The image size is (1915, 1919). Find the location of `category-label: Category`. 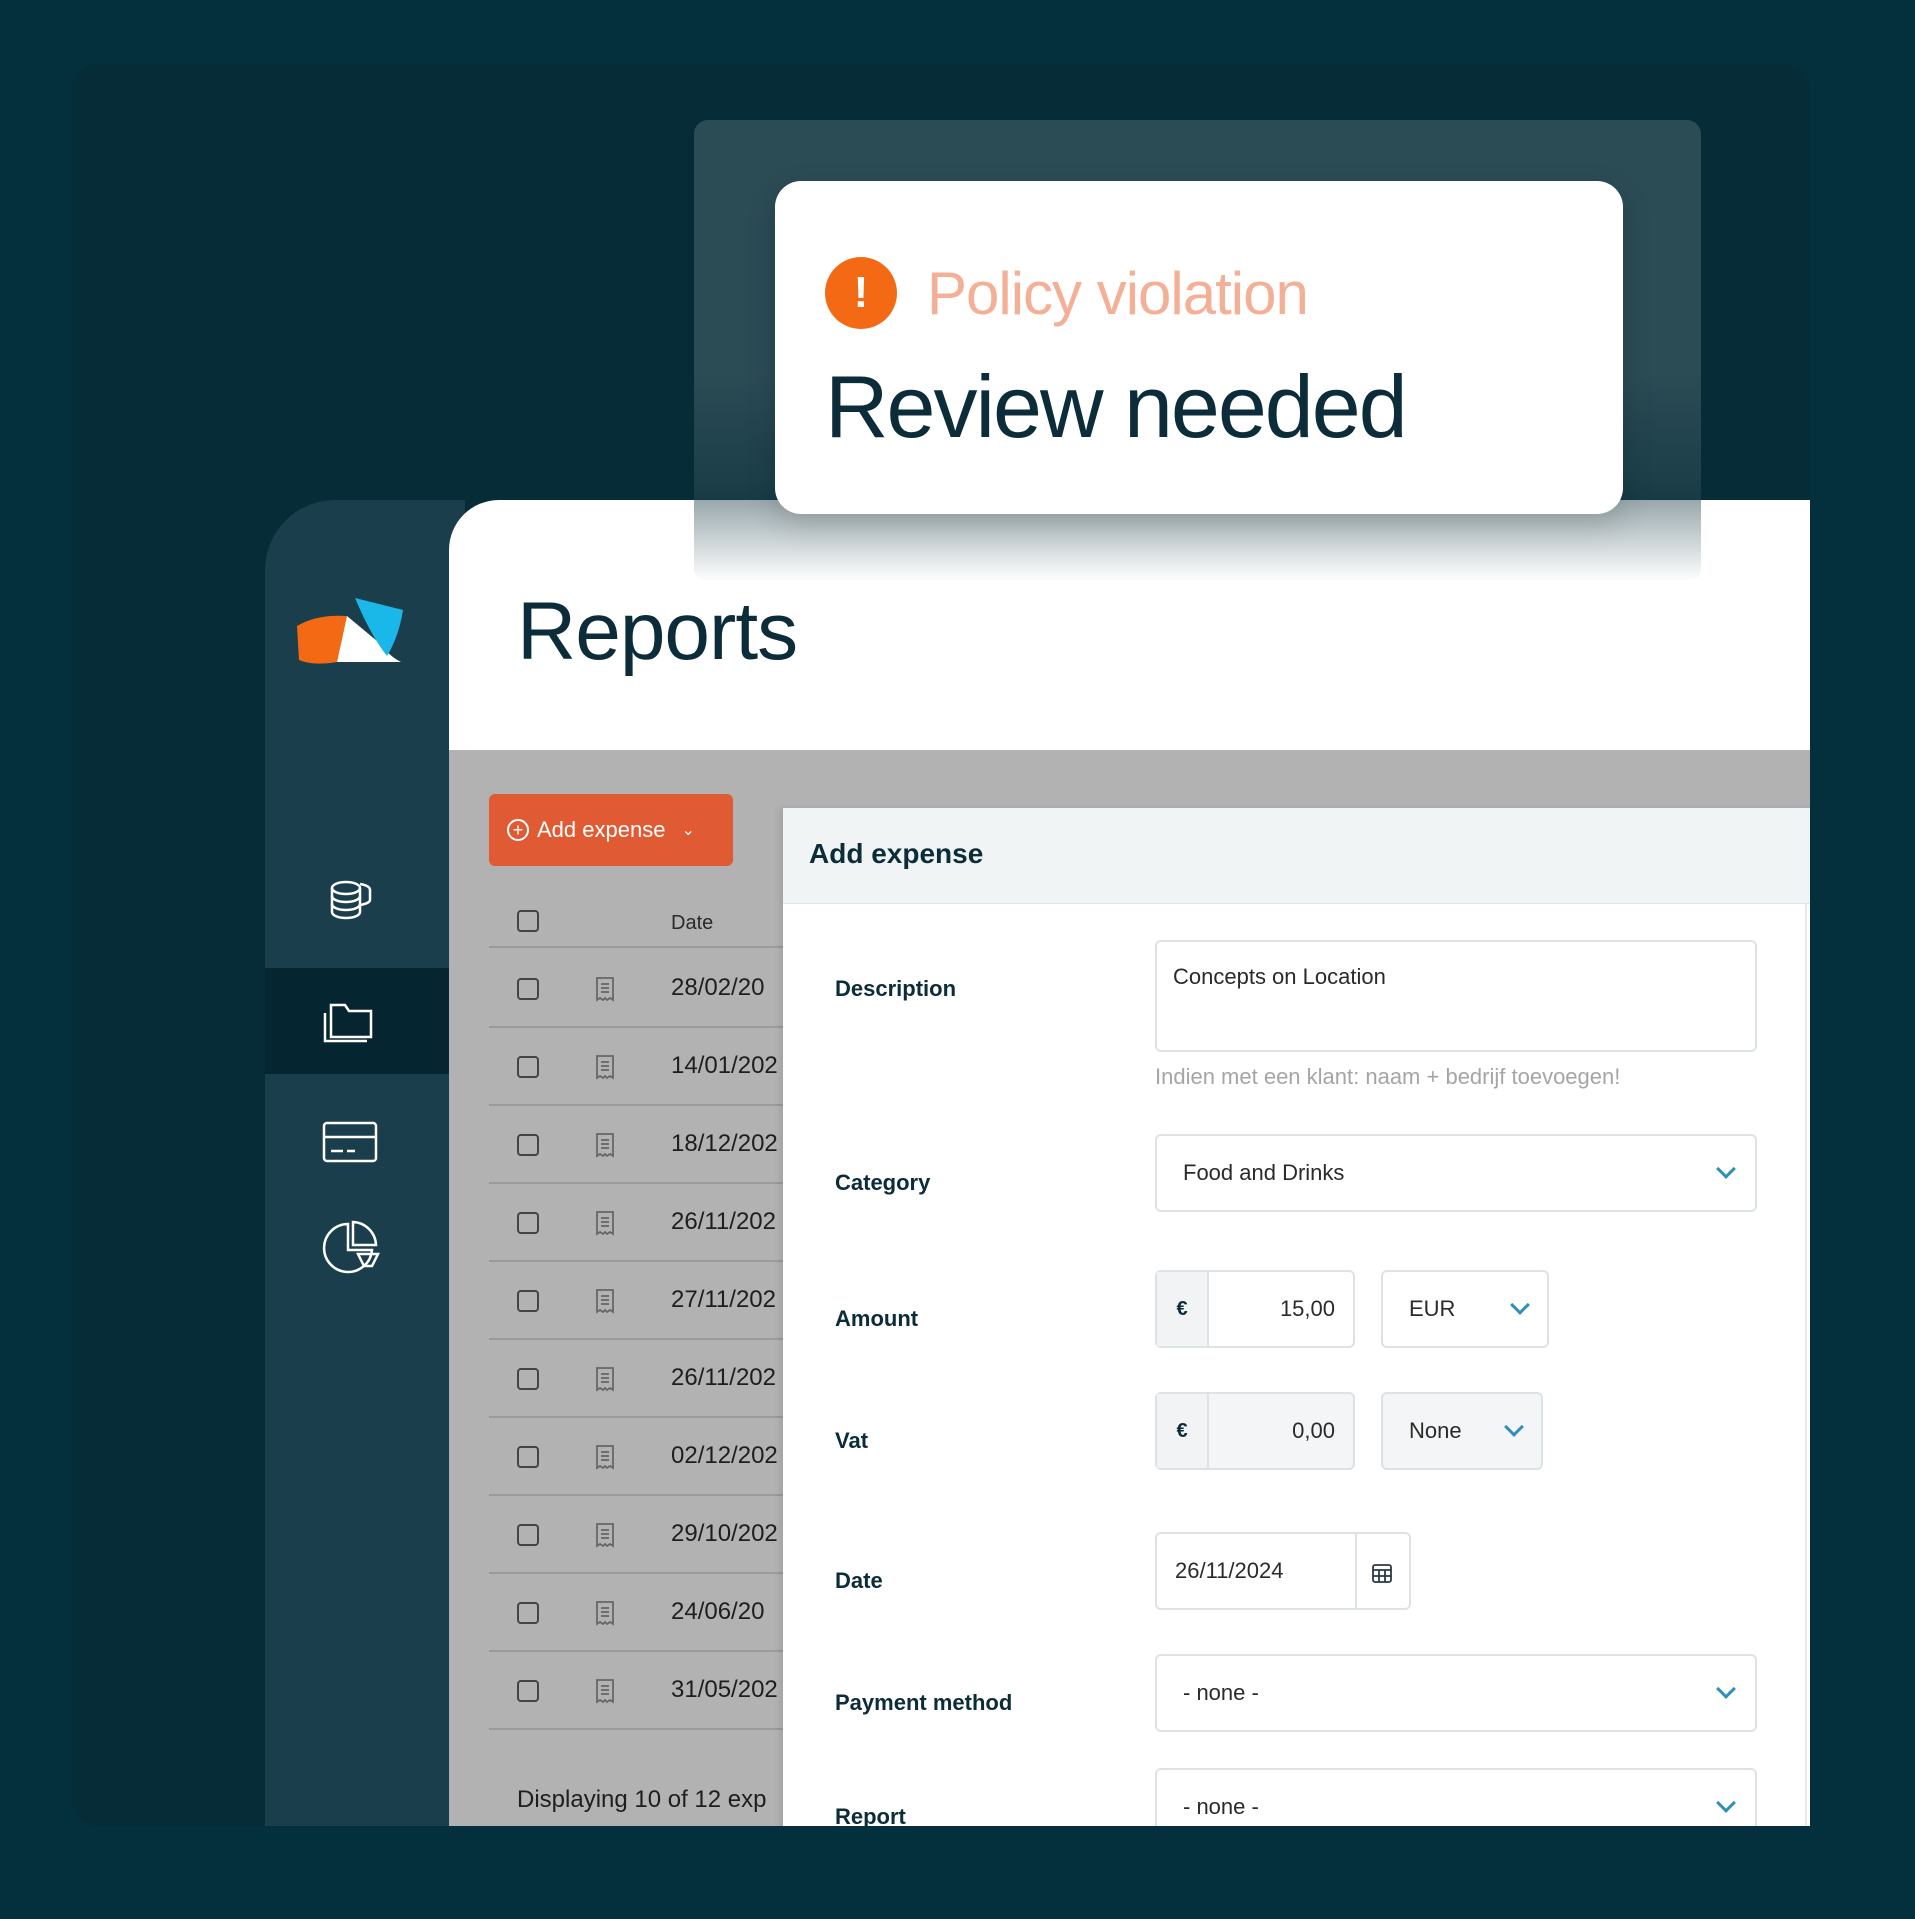

category-label: Category is located at coordinates (883, 1182).